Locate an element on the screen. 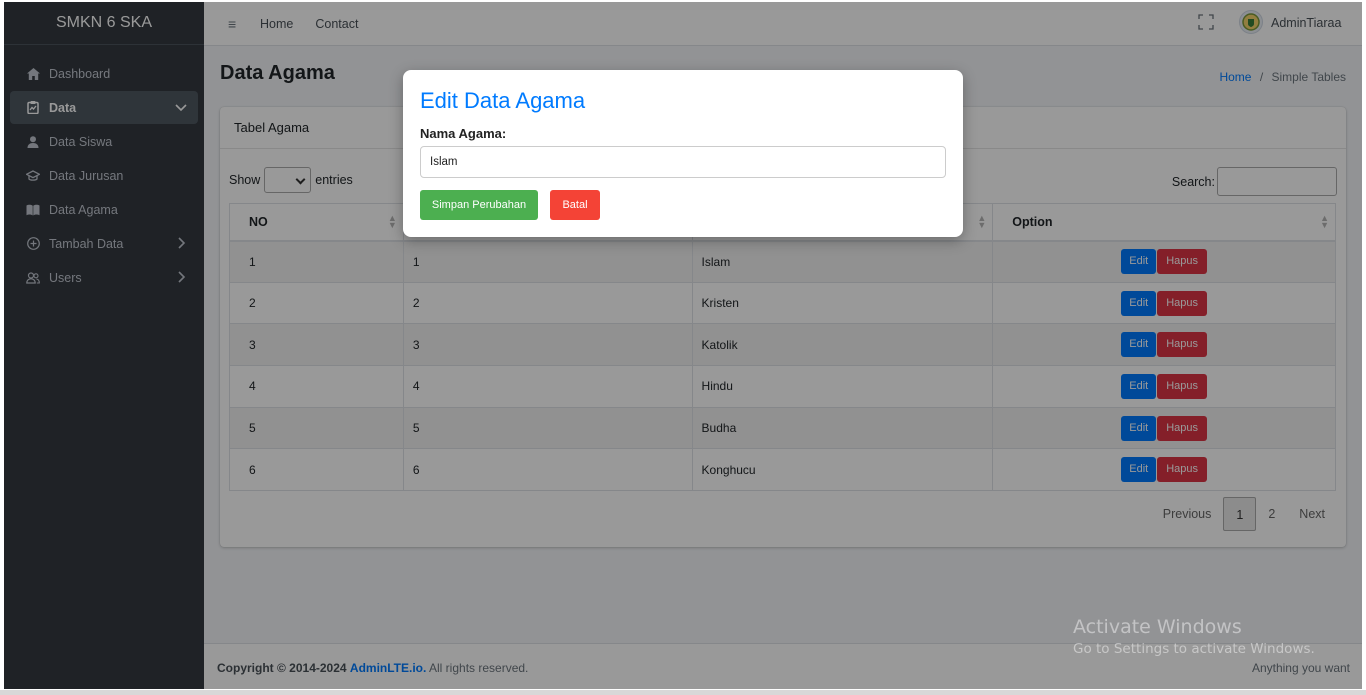  nama-agama-input: Islam is located at coordinates (683, 162).